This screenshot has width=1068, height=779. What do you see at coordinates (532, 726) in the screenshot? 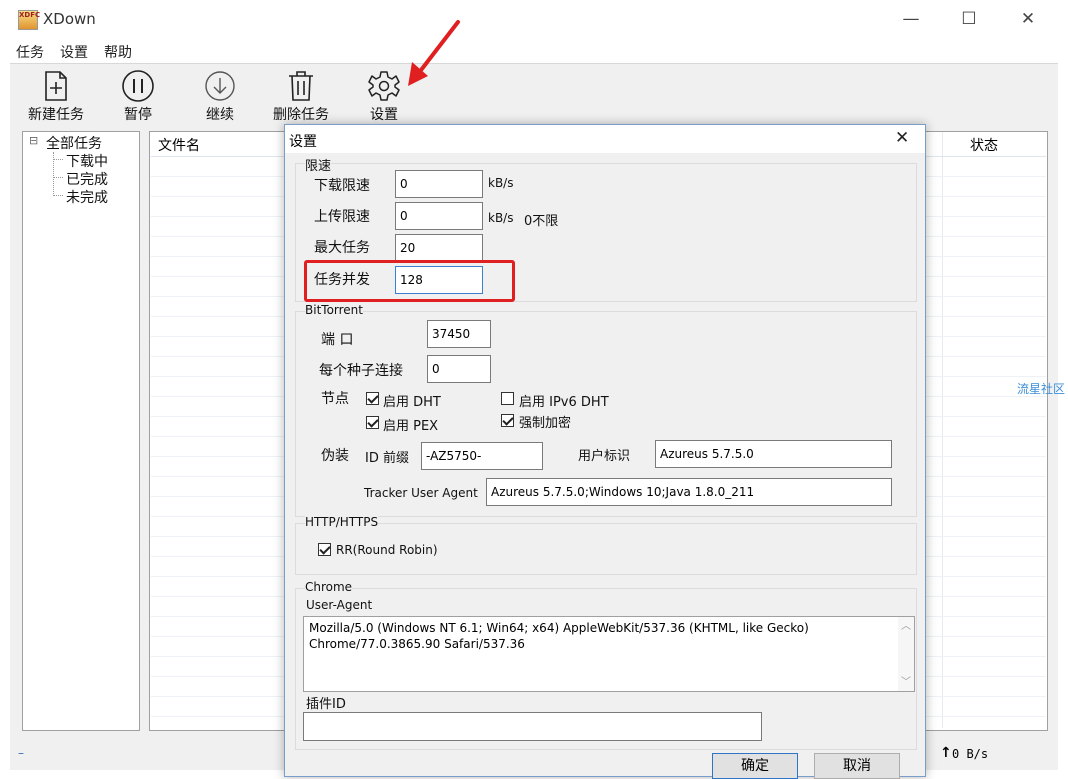
I see `plugin-id-input` at bounding box center [532, 726].